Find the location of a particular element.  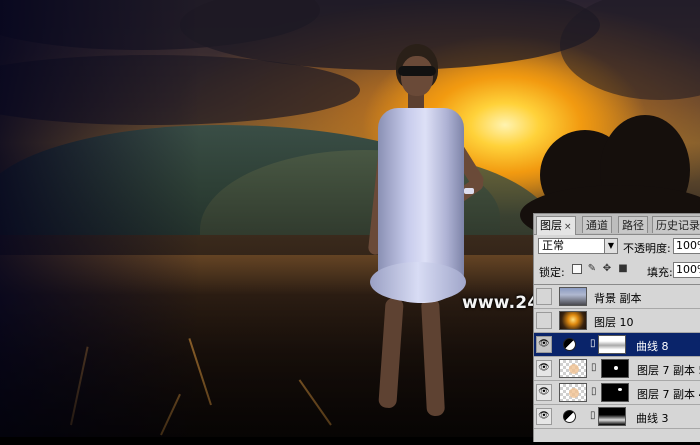

lock-all-icon: ■ is located at coordinates (623, 269).